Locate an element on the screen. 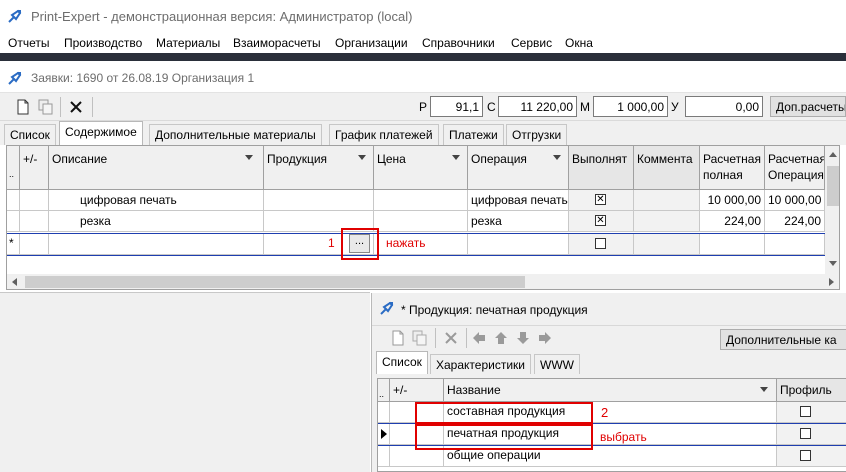 The image size is (846, 472). column-header-product: Продукция is located at coordinates (319, 168).